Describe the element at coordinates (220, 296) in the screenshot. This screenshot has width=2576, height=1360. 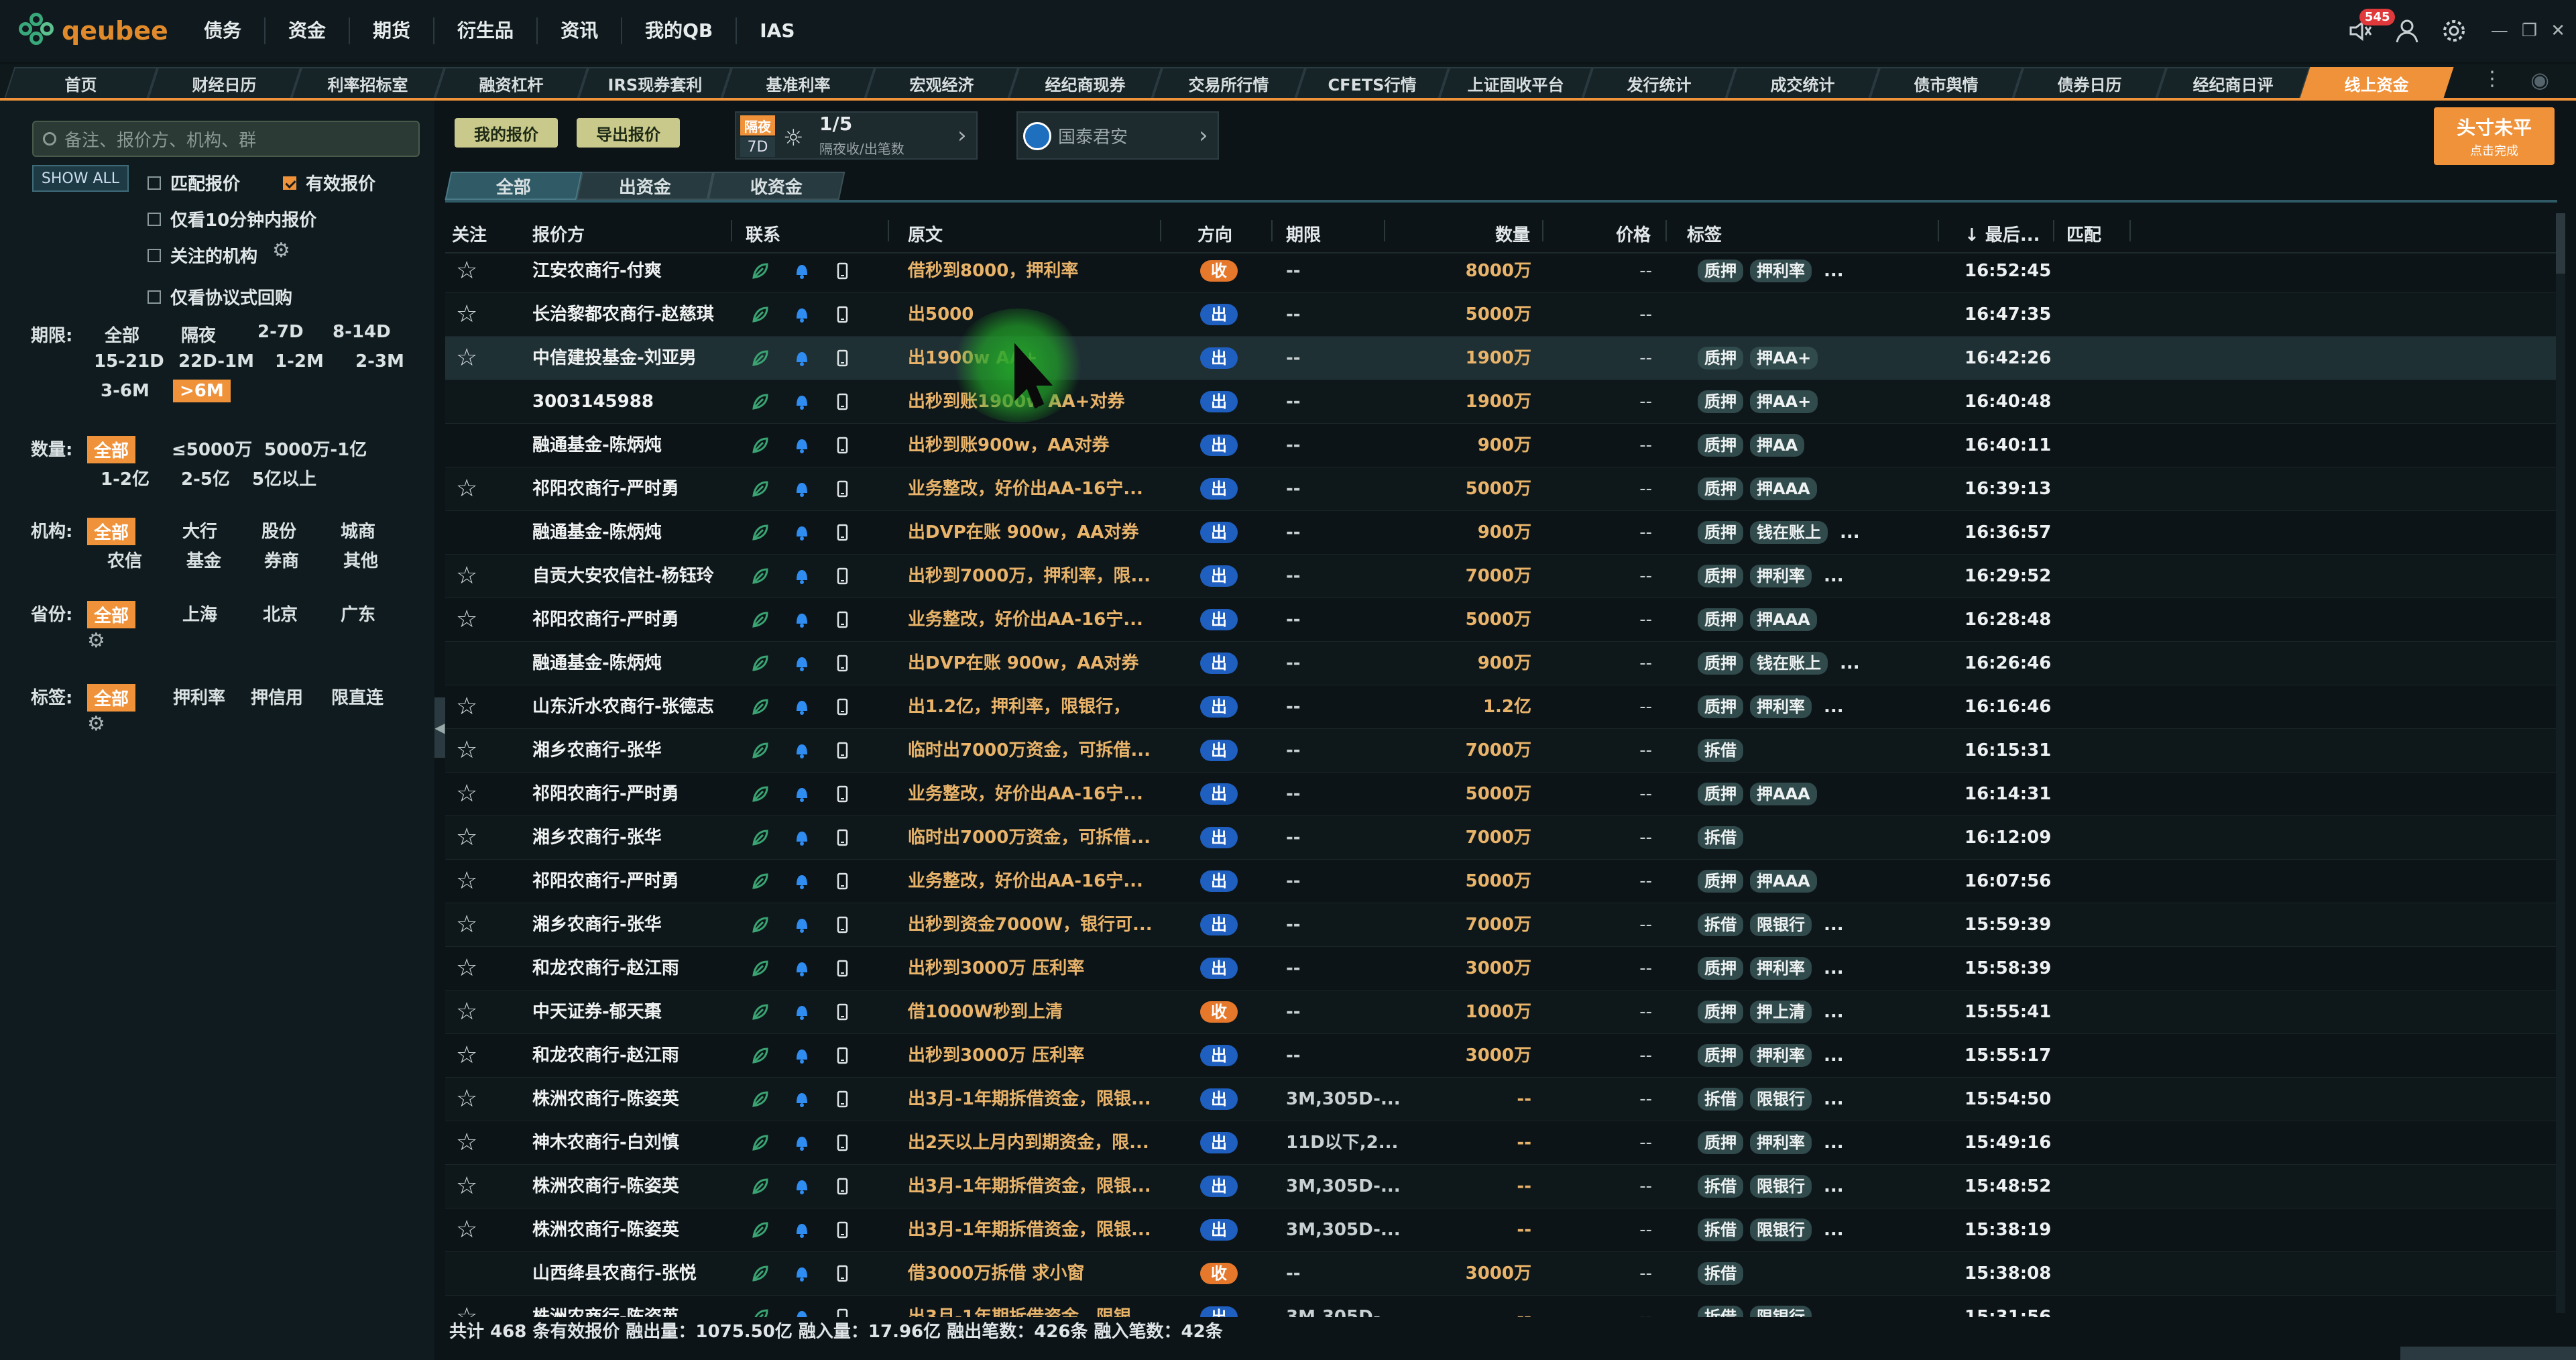
I see `protocol-repo-checkbox: 仅看协议式回购` at that location.